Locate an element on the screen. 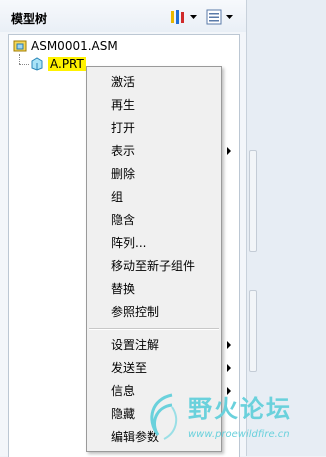 The height and width of the screenshot is (457, 326). menu-item-label: 激活 is located at coordinates (123, 82).